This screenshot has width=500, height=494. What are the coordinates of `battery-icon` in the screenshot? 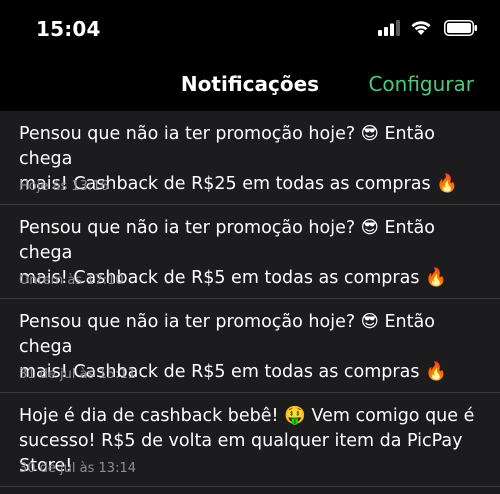 It's located at (460, 28).